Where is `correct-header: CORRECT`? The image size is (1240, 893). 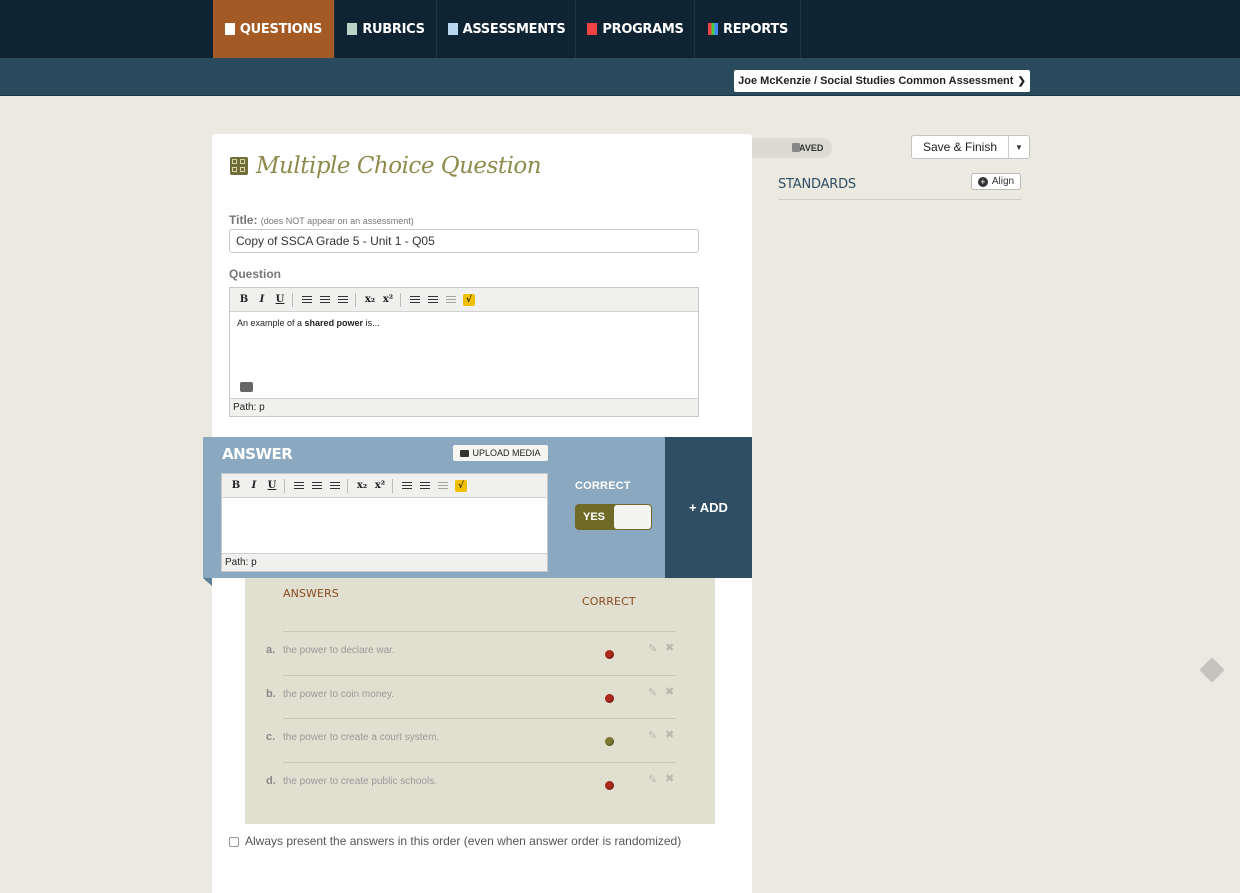 correct-header: CORRECT is located at coordinates (609, 601).